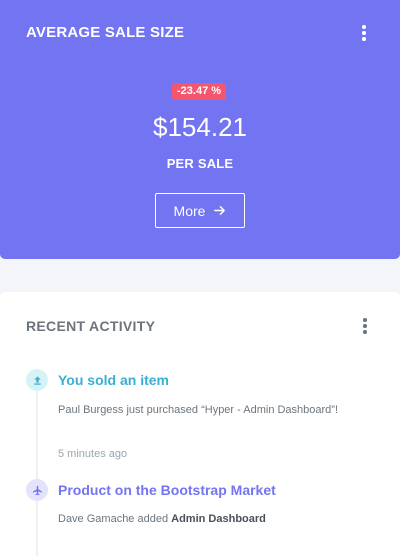 The height and width of the screenshot is (556, 400). Describe the element at coordinates (37, 472) in the screenshot. I see `timeline-line` at that location.